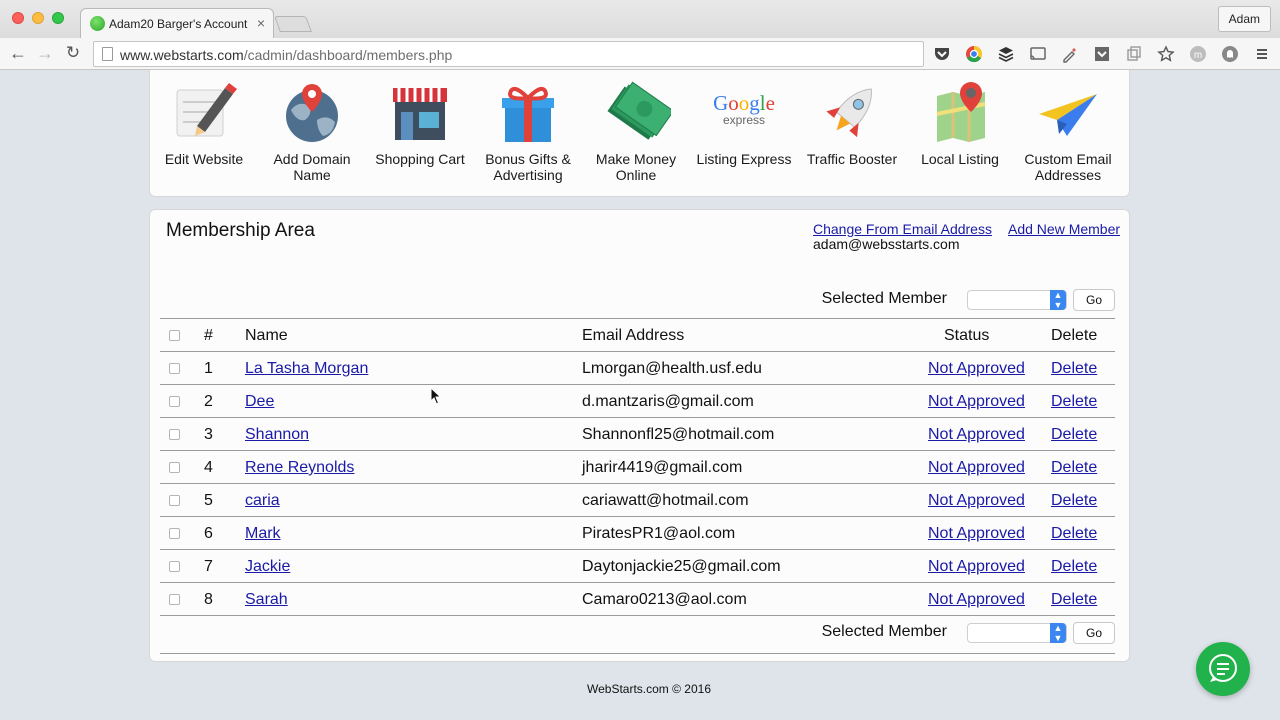  What do you see at coordinates (266, 600) in the screenshot?
I see `member-name-link: Sarah` at bounding box center [266, 600].